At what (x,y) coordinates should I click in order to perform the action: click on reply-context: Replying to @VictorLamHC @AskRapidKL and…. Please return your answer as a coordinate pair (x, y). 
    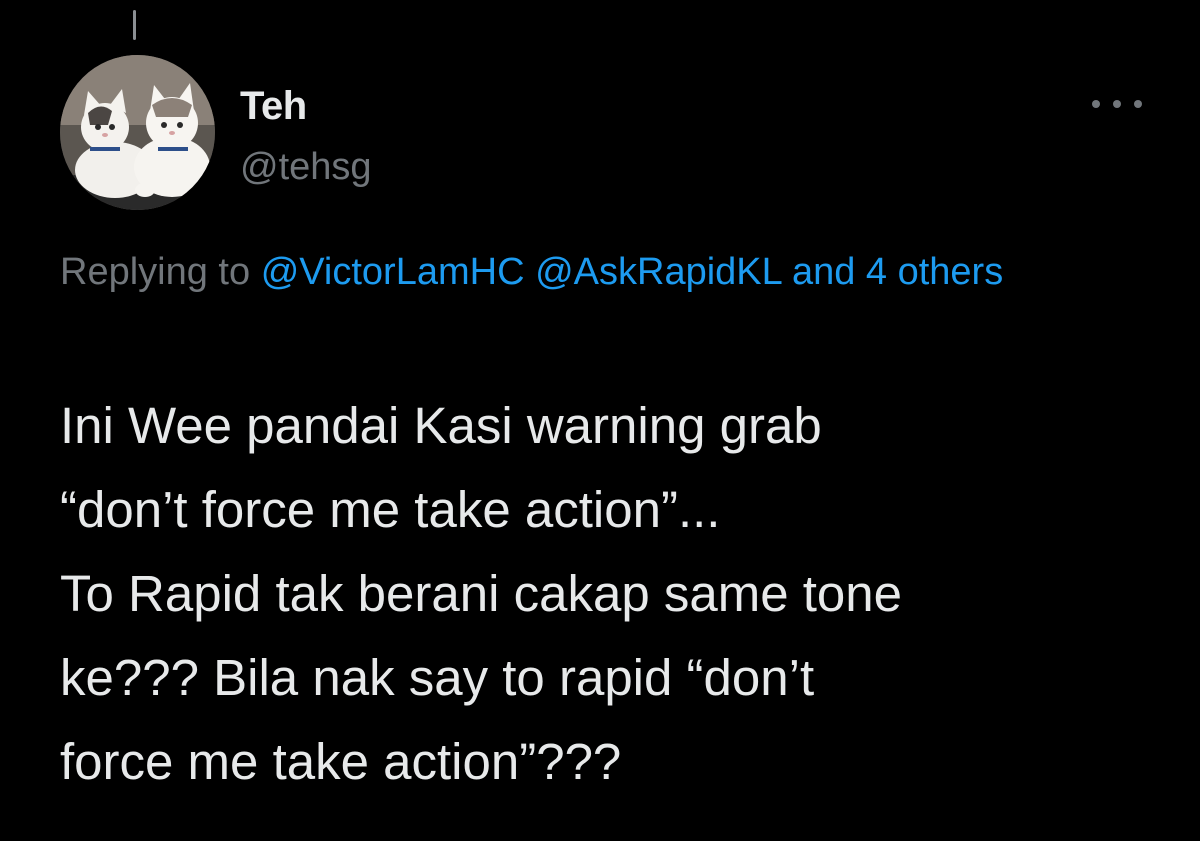
    Looking at the image, I should click on (560, 272).